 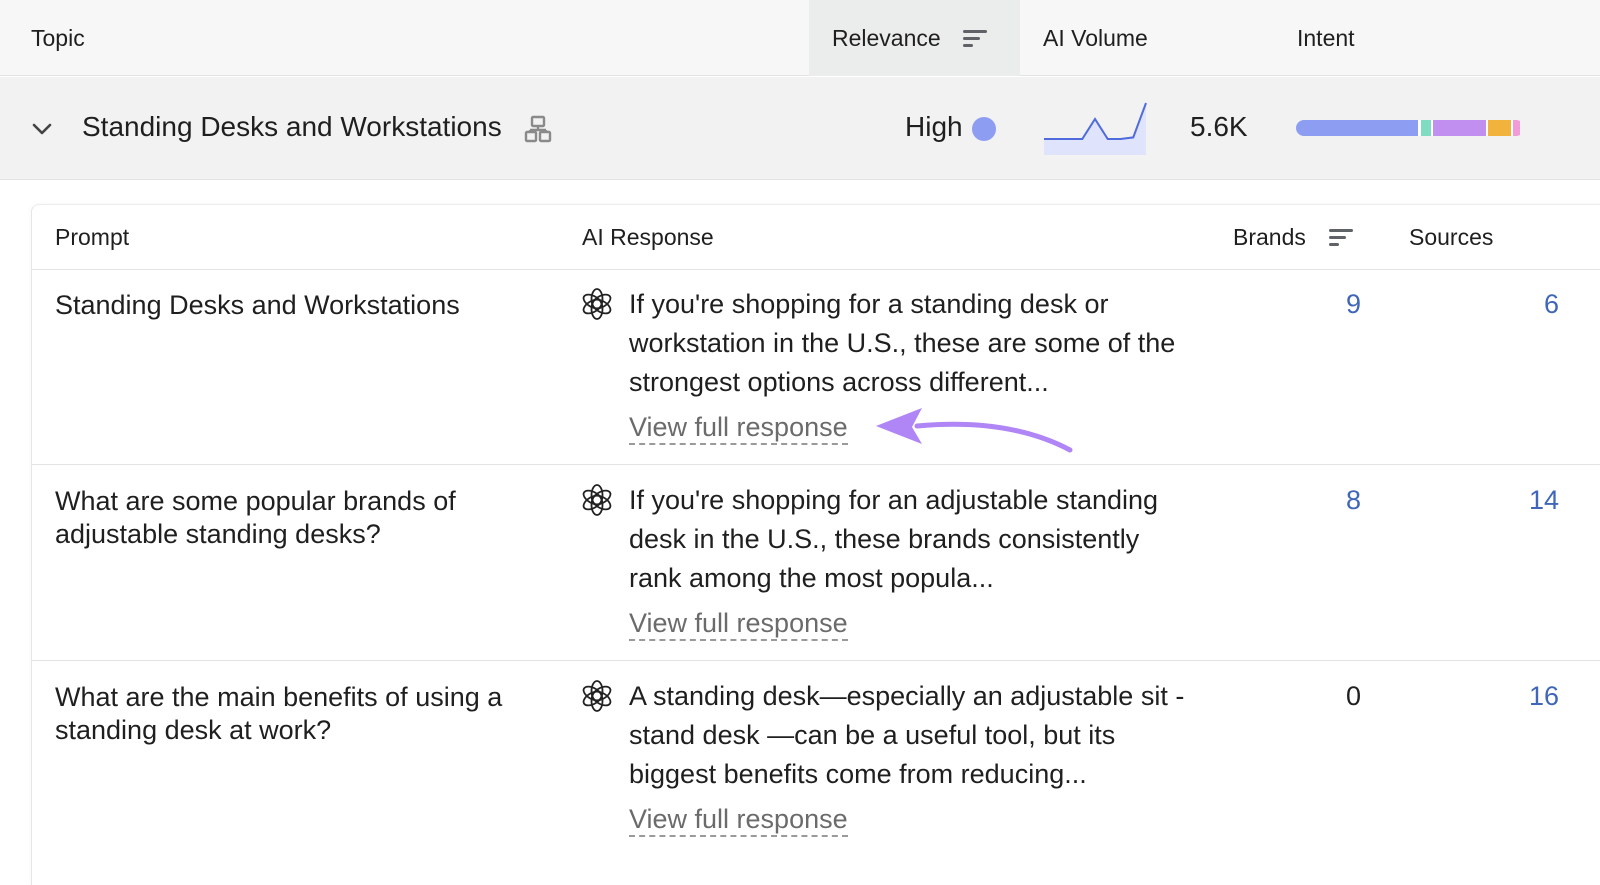 I want to click on column-header-relevance: Relevance, so click(x=914, y=38).